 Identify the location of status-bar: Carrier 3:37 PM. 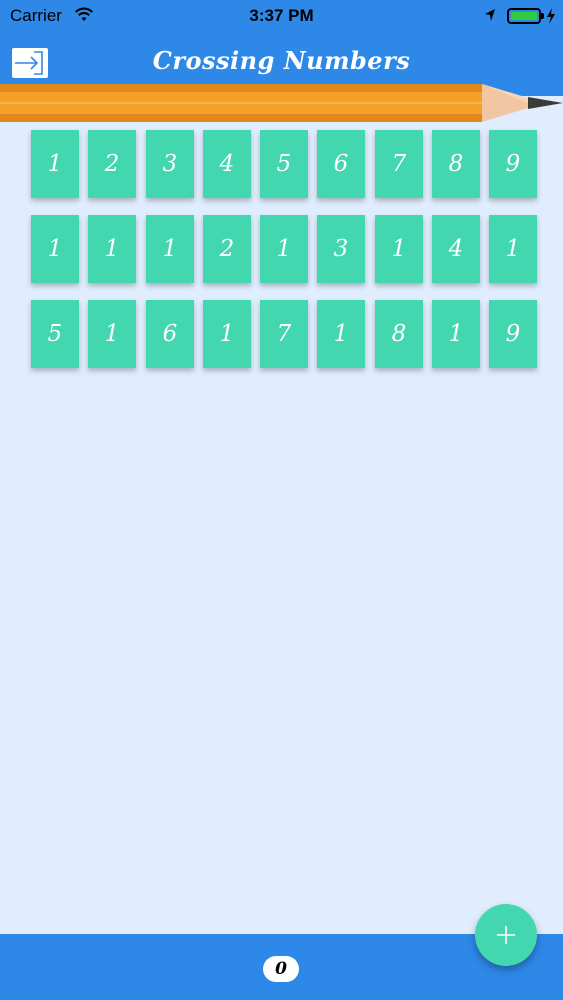
(281, 16).